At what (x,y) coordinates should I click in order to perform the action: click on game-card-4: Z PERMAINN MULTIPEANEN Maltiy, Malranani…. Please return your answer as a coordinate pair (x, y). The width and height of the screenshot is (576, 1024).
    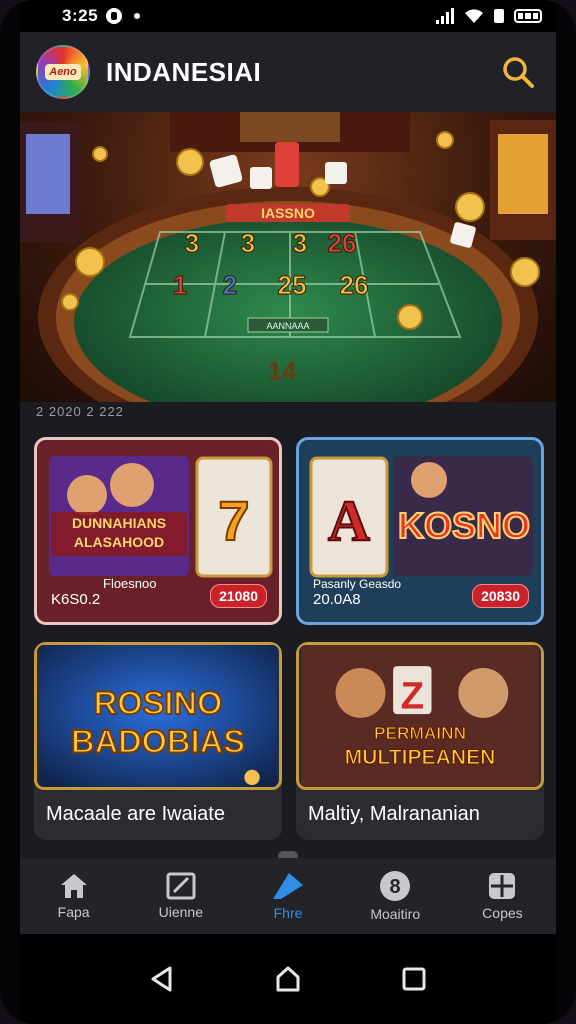
    Looking at the image, I should click on (420, 741).